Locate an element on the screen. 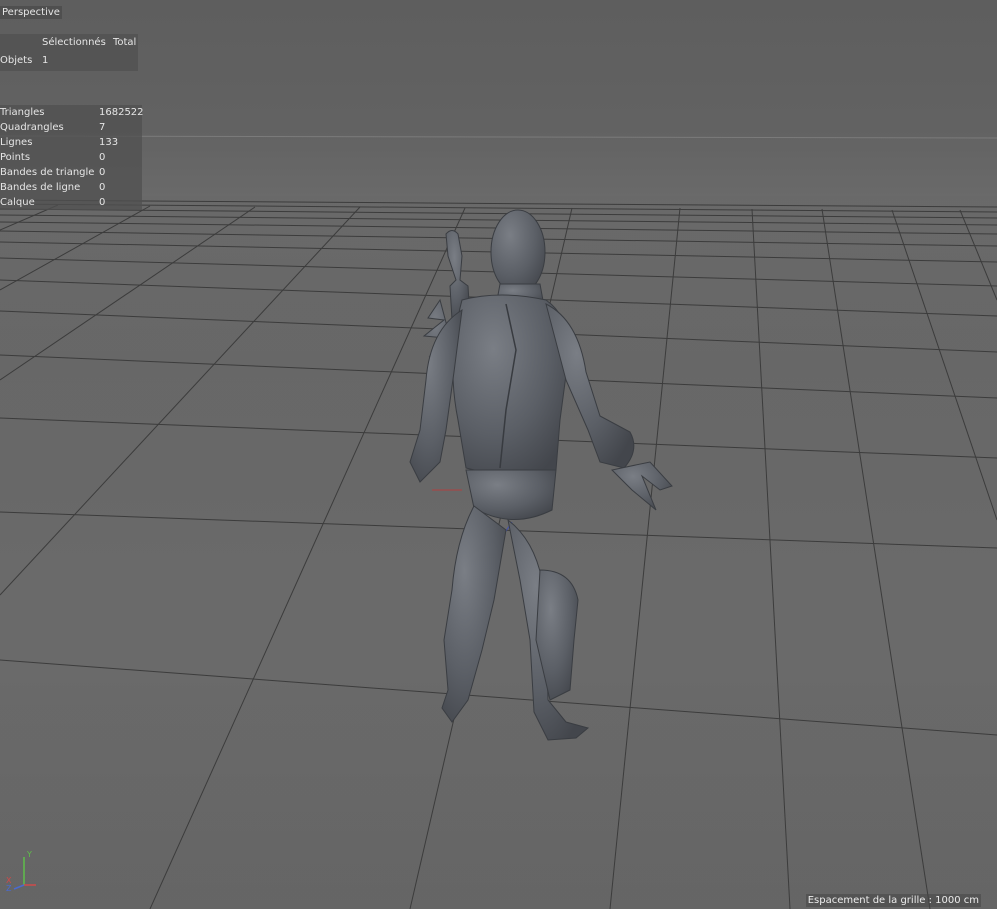 The height and width of the screenshot is (909, 997). stats-row-triangles: Triangles 1682522 is located at coordinates (72, 112).